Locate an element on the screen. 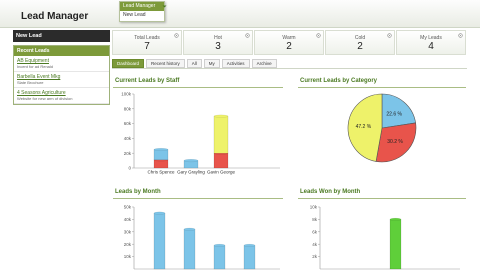 The image size is (480, 270). chart-title-month: Leads by Month is located at coordinates (138, 192).